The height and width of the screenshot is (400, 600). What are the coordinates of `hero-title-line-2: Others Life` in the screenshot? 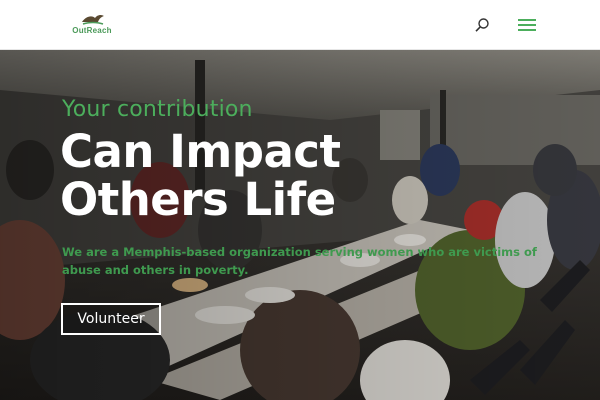 It's located at (198, 199).